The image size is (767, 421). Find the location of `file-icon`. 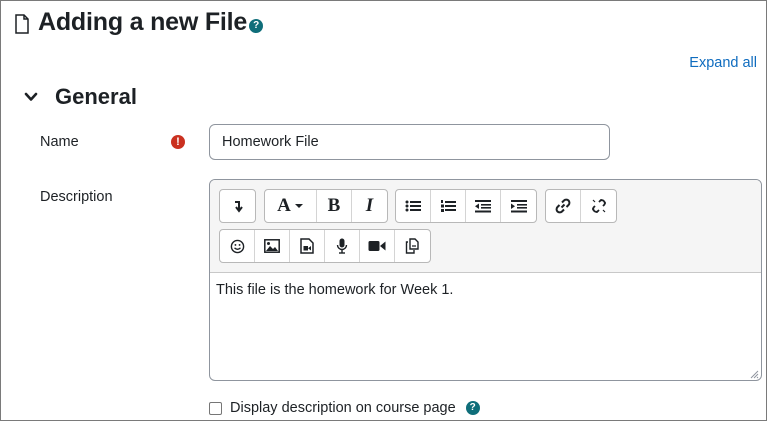

file-icon is located at coordinates (22, 24).